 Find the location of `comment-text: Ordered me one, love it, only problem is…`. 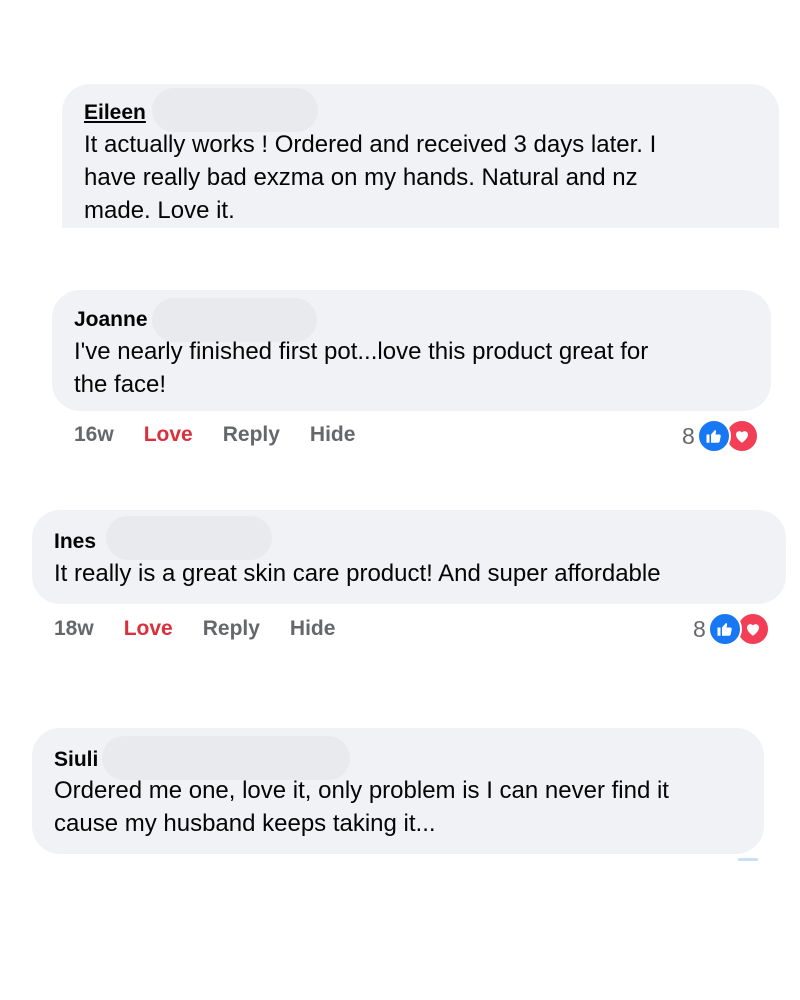

comment-text: Ordered me one, love it, only problem is… is located at coordinates (361, 807).